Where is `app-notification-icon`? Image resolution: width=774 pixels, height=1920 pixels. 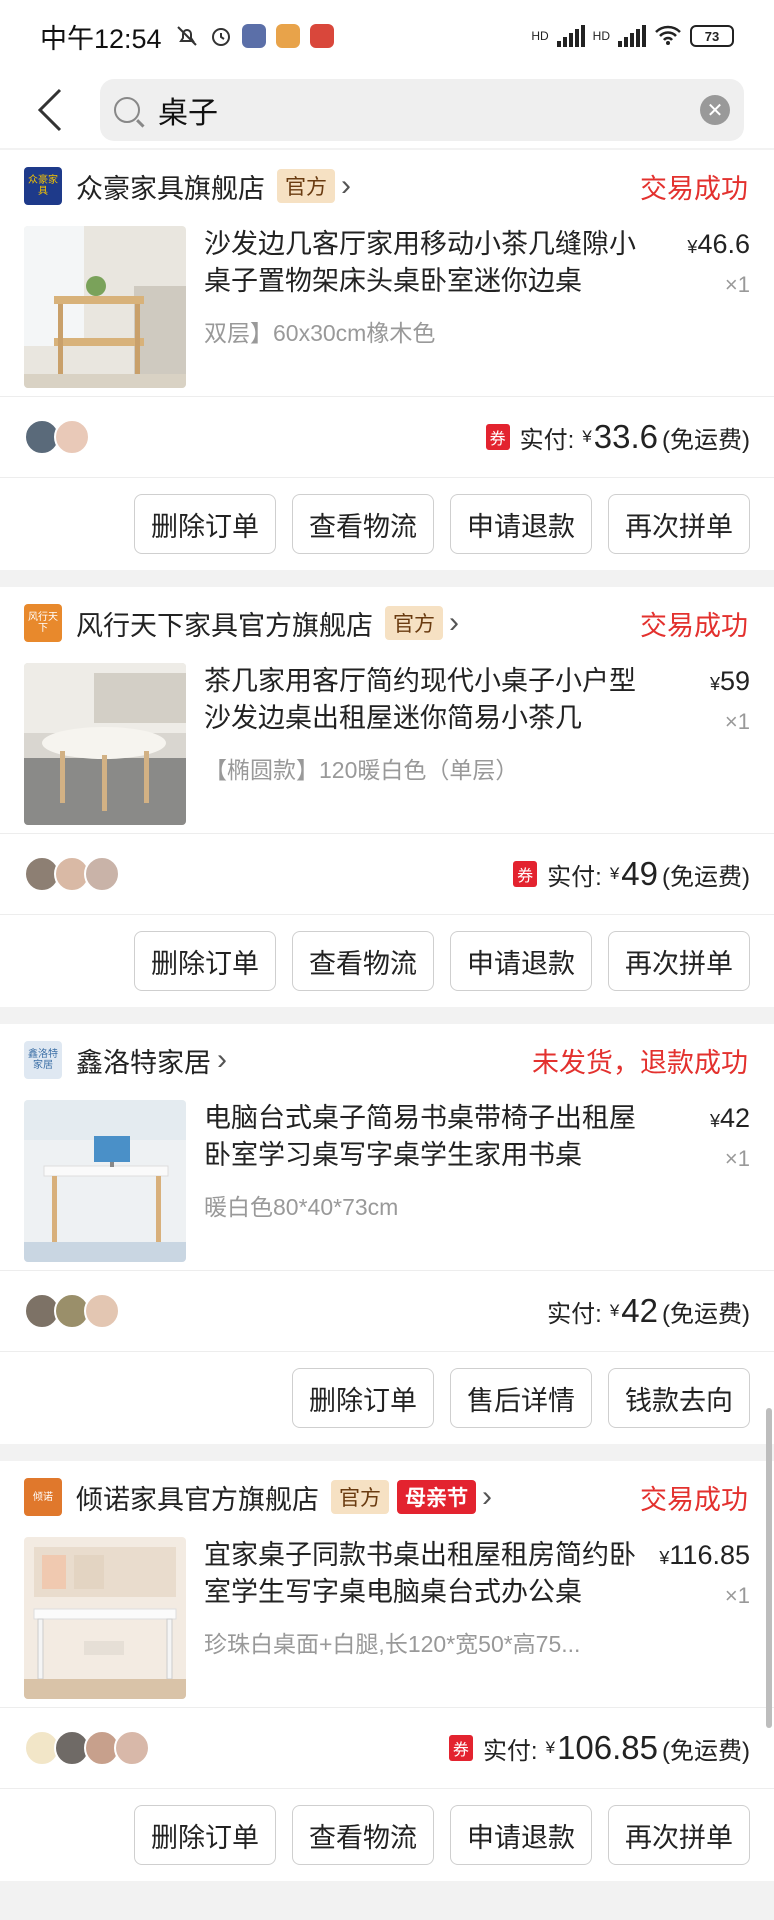
app-notification-icon is located at coordinates (253, 36).